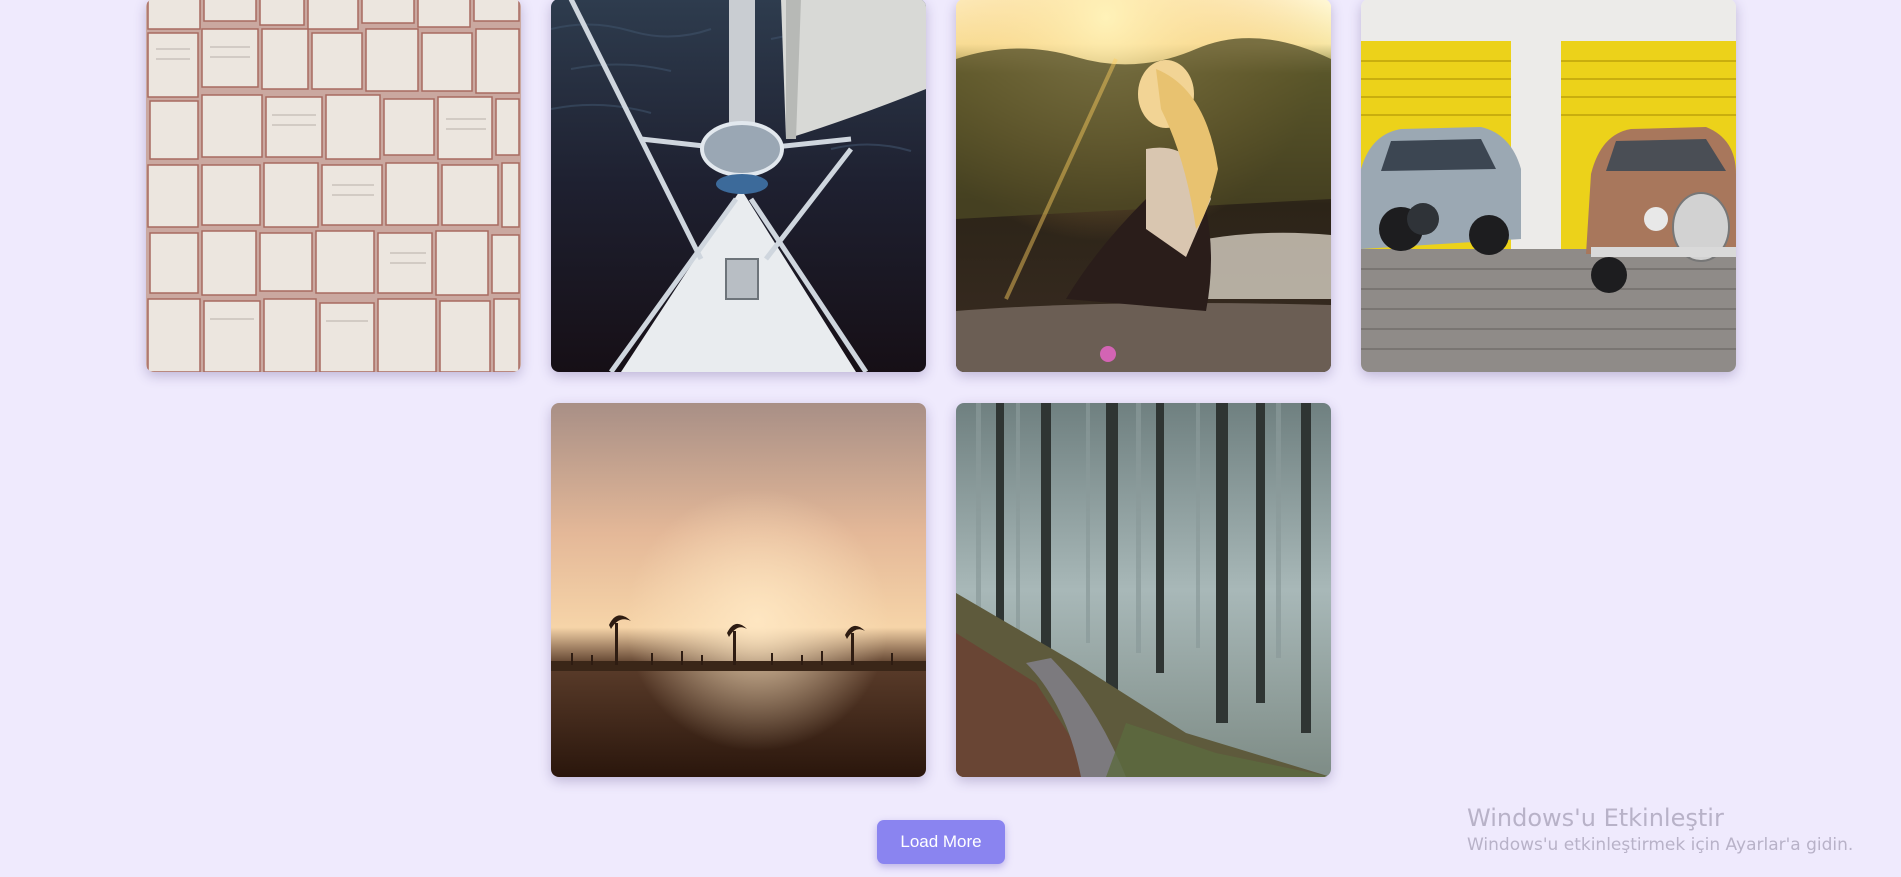 The height and width of the screenshot is (877, 1901). Describe the element at coordinates (1595, 818) in the screenshot. I see `watermark-title: Windows'u Etkinleştir` at that location.